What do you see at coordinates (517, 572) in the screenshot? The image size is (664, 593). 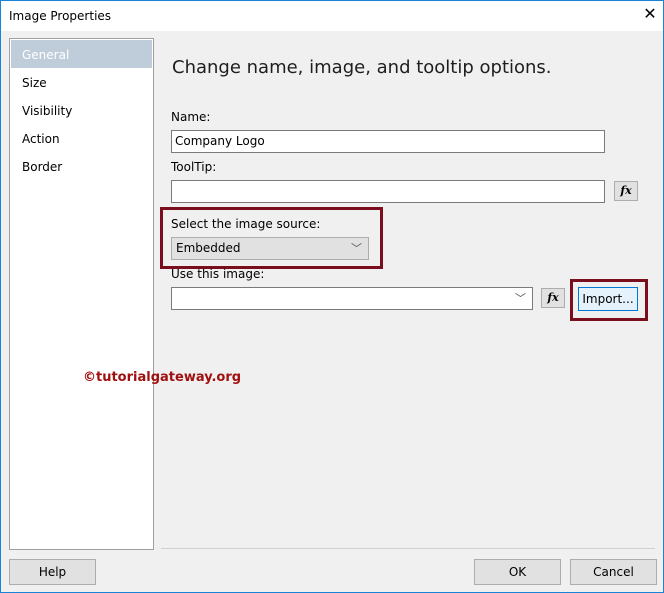 I see `ok-button: OK` at bounding box center [517, 572].